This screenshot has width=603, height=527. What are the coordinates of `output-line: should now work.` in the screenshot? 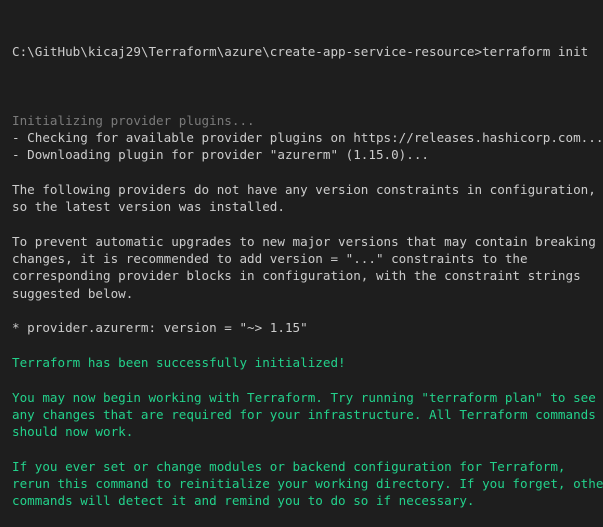 It's located at (73, 432).